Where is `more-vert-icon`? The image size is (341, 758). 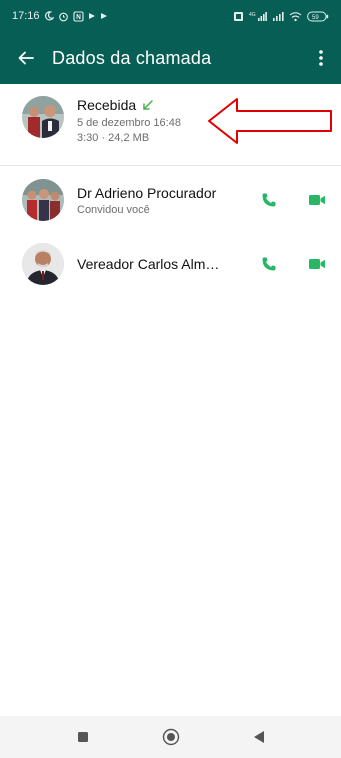
more-vert-icon is located at coordinates (321, 58).